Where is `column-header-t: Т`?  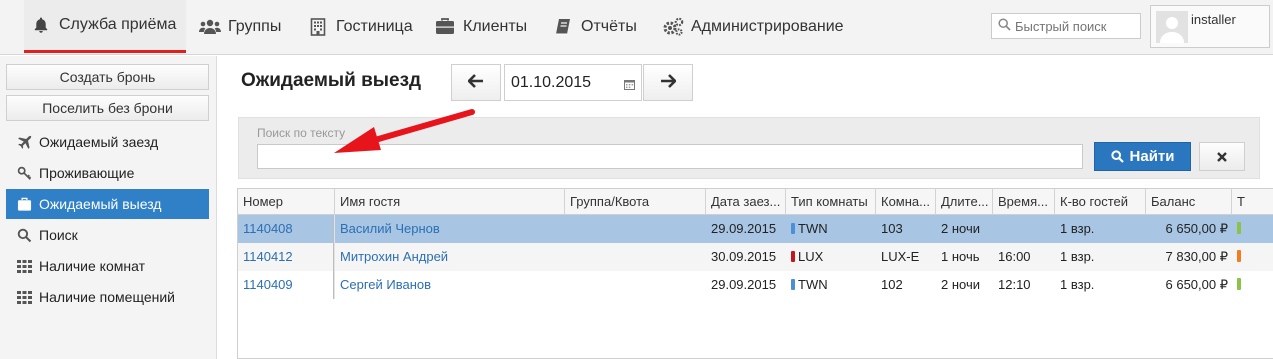
column-header-t: Т is located at coordinates (1252, 202).